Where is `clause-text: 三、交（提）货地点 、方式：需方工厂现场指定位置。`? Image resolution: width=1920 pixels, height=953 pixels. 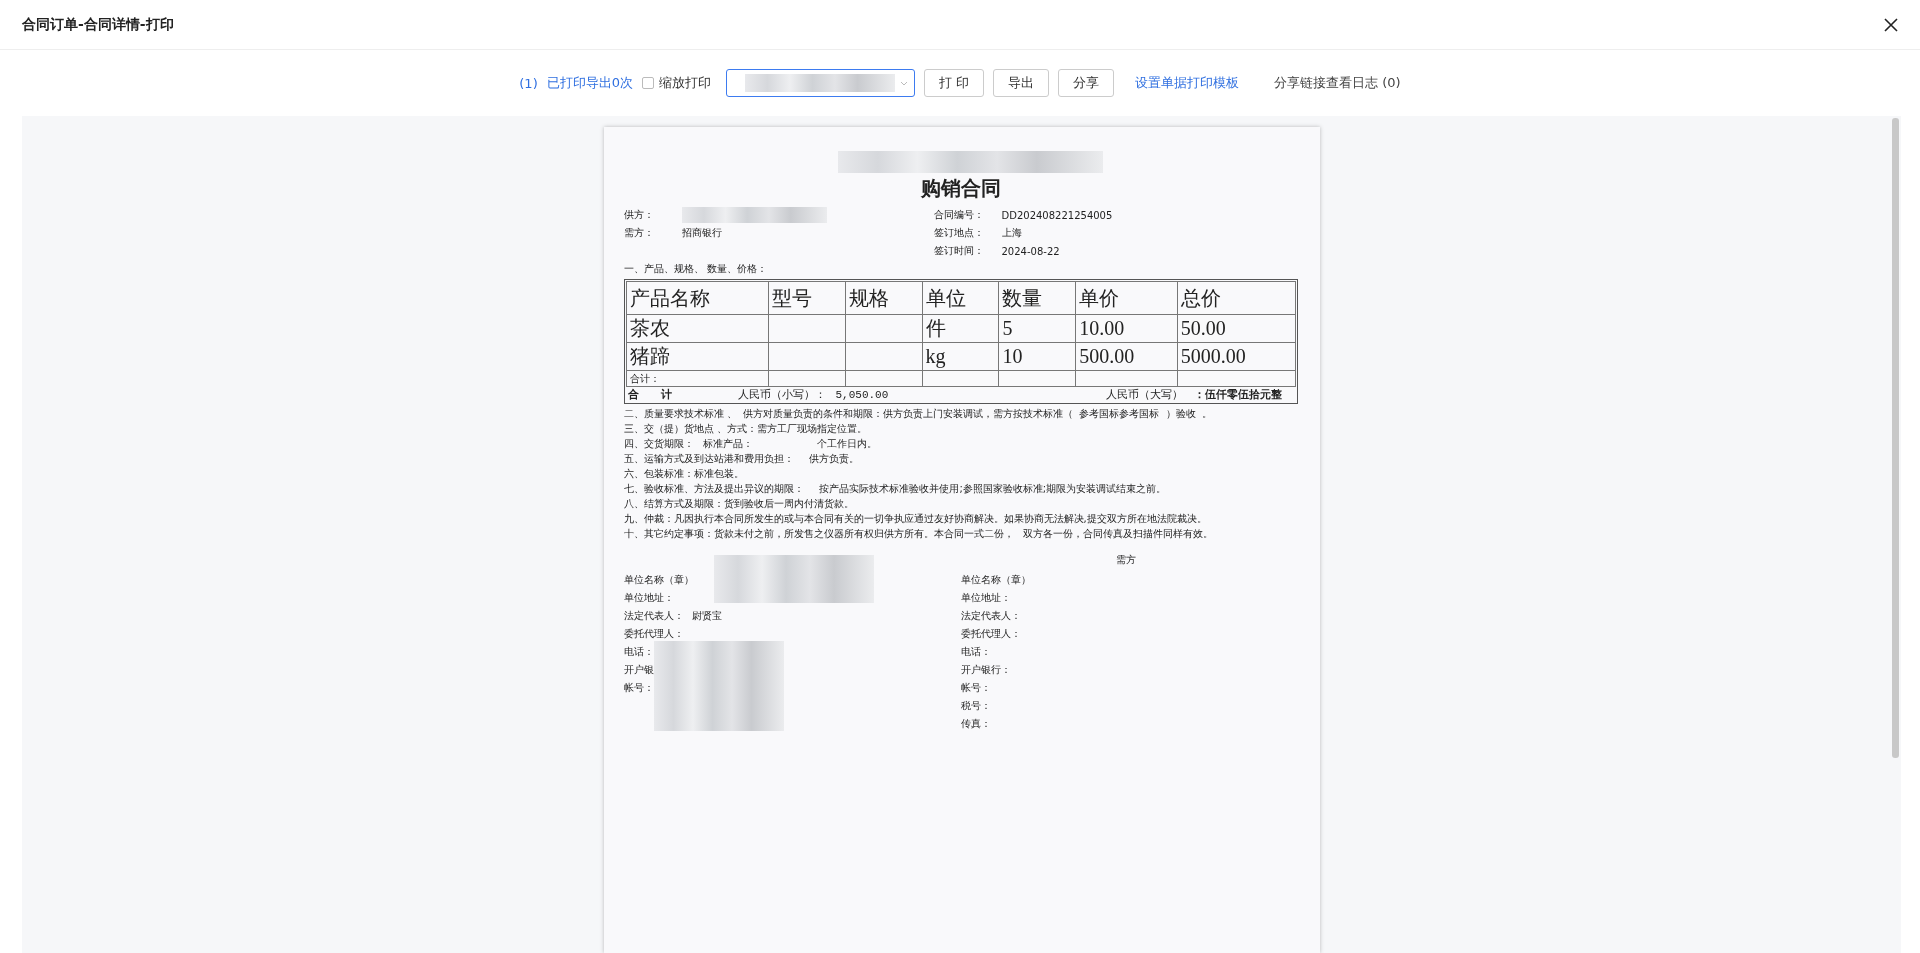
clause-text: 三、交（提）货地点 、方式：需方工厂现场指定位置。 is located at coordinates (745, 429).